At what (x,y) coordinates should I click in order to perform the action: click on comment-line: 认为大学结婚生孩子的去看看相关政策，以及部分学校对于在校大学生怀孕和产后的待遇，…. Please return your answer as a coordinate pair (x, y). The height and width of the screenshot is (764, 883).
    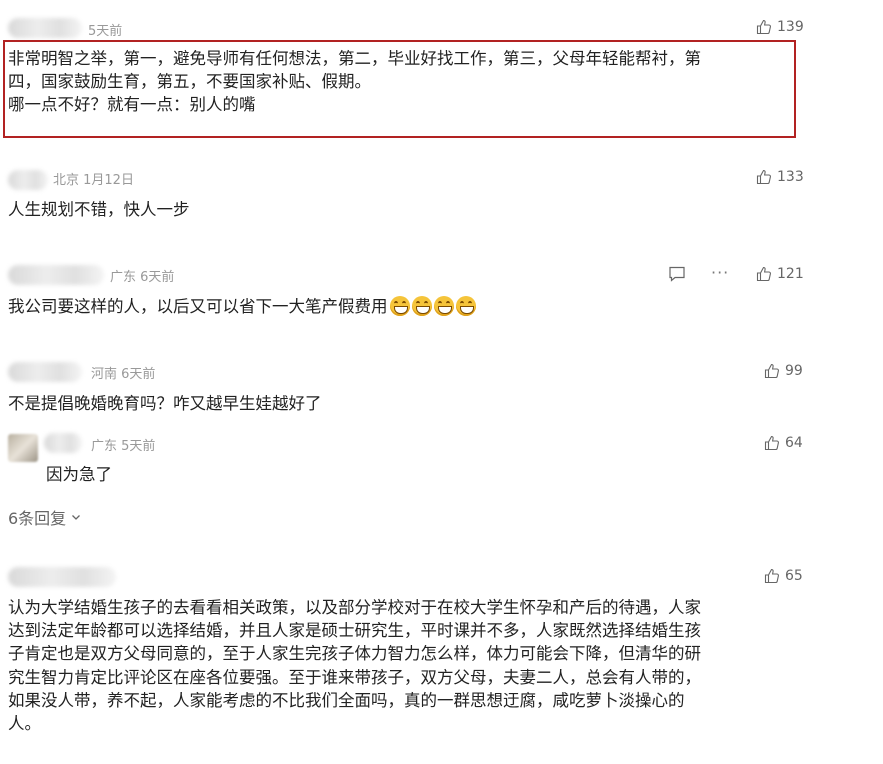
    Looking at the image, I should click on (354, 607).